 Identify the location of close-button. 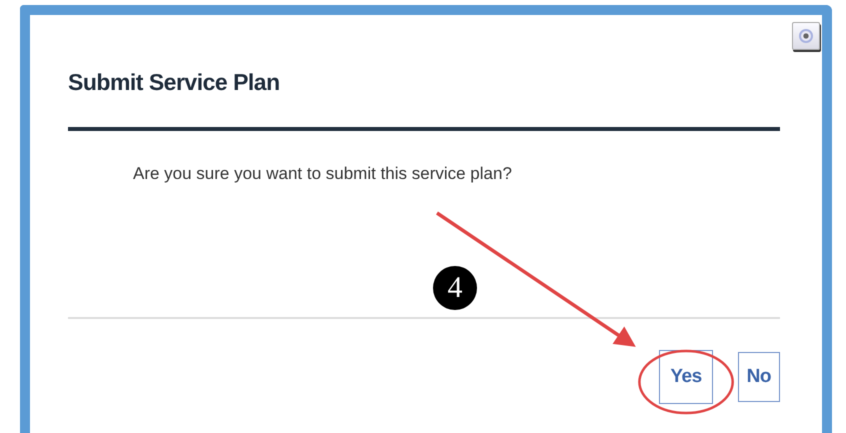
(806, 36).